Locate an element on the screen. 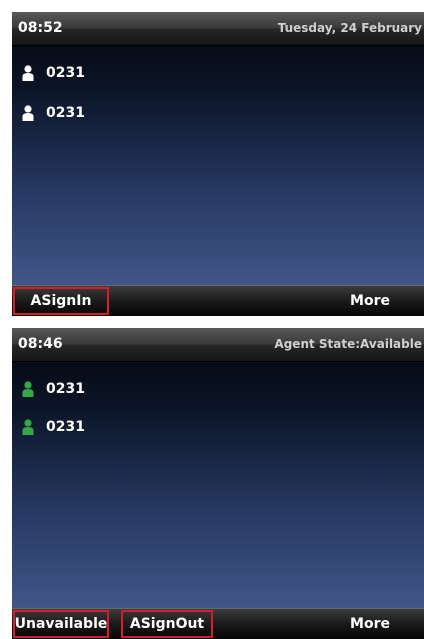  agent-state-label: Agent State:Available is located at coordinates (348, 344).